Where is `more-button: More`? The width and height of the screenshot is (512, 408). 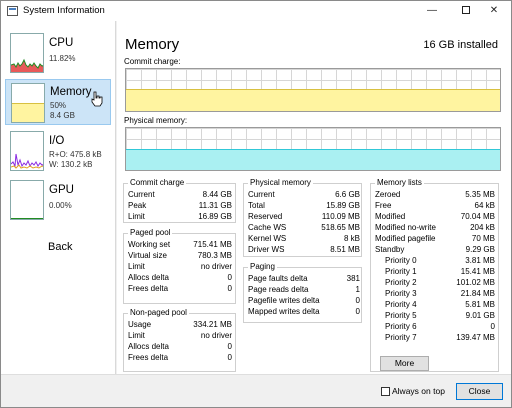 more-button: More is located at coordinates (404, 363).